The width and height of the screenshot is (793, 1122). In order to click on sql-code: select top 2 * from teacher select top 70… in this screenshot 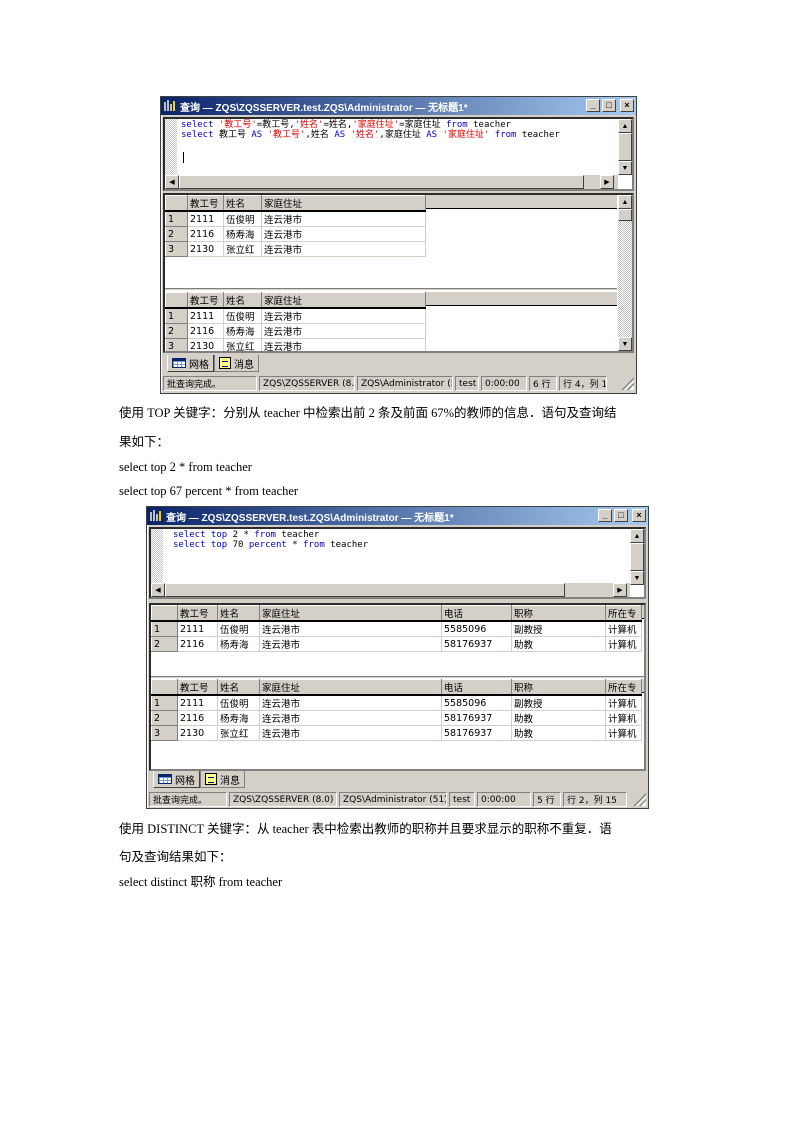, I will do `click(270, 540)`.